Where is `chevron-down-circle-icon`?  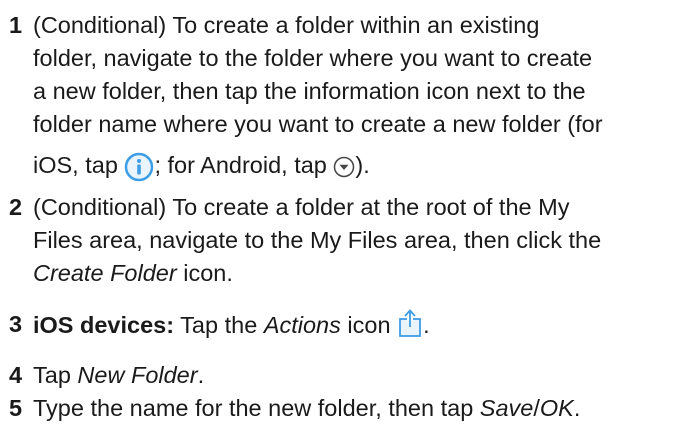
chevron-down-circle-icon is located at coordinates (344, 167).